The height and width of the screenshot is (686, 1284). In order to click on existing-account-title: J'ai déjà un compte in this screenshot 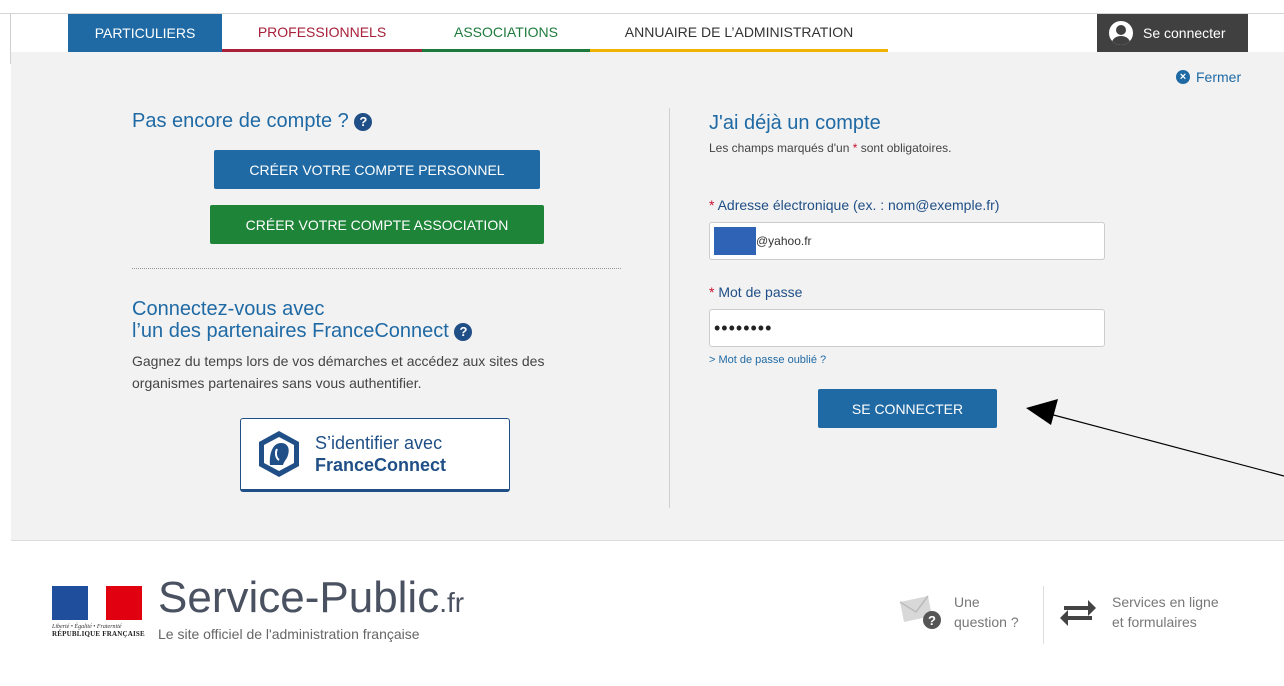, I will do `click(795, 123)`.